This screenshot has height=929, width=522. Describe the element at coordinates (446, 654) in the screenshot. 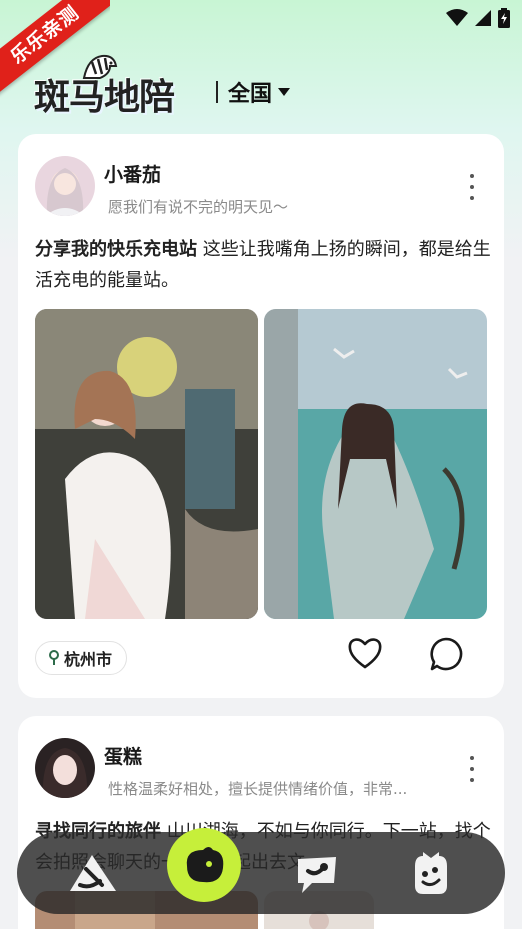

I see `comment-icon` at that location.